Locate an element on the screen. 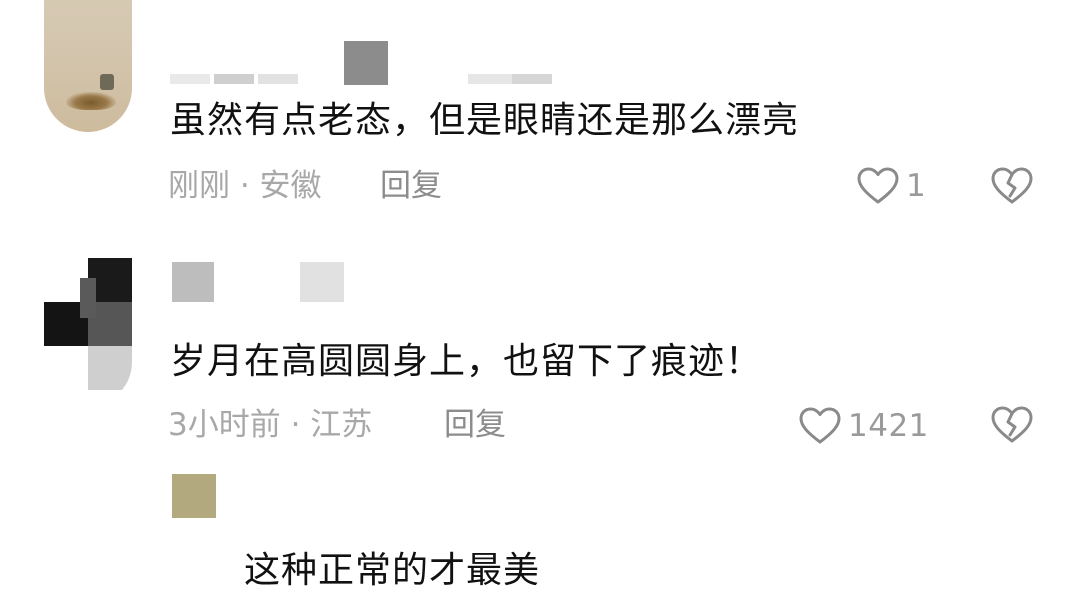  like-button: 1 is located at coordinates (891, 186).